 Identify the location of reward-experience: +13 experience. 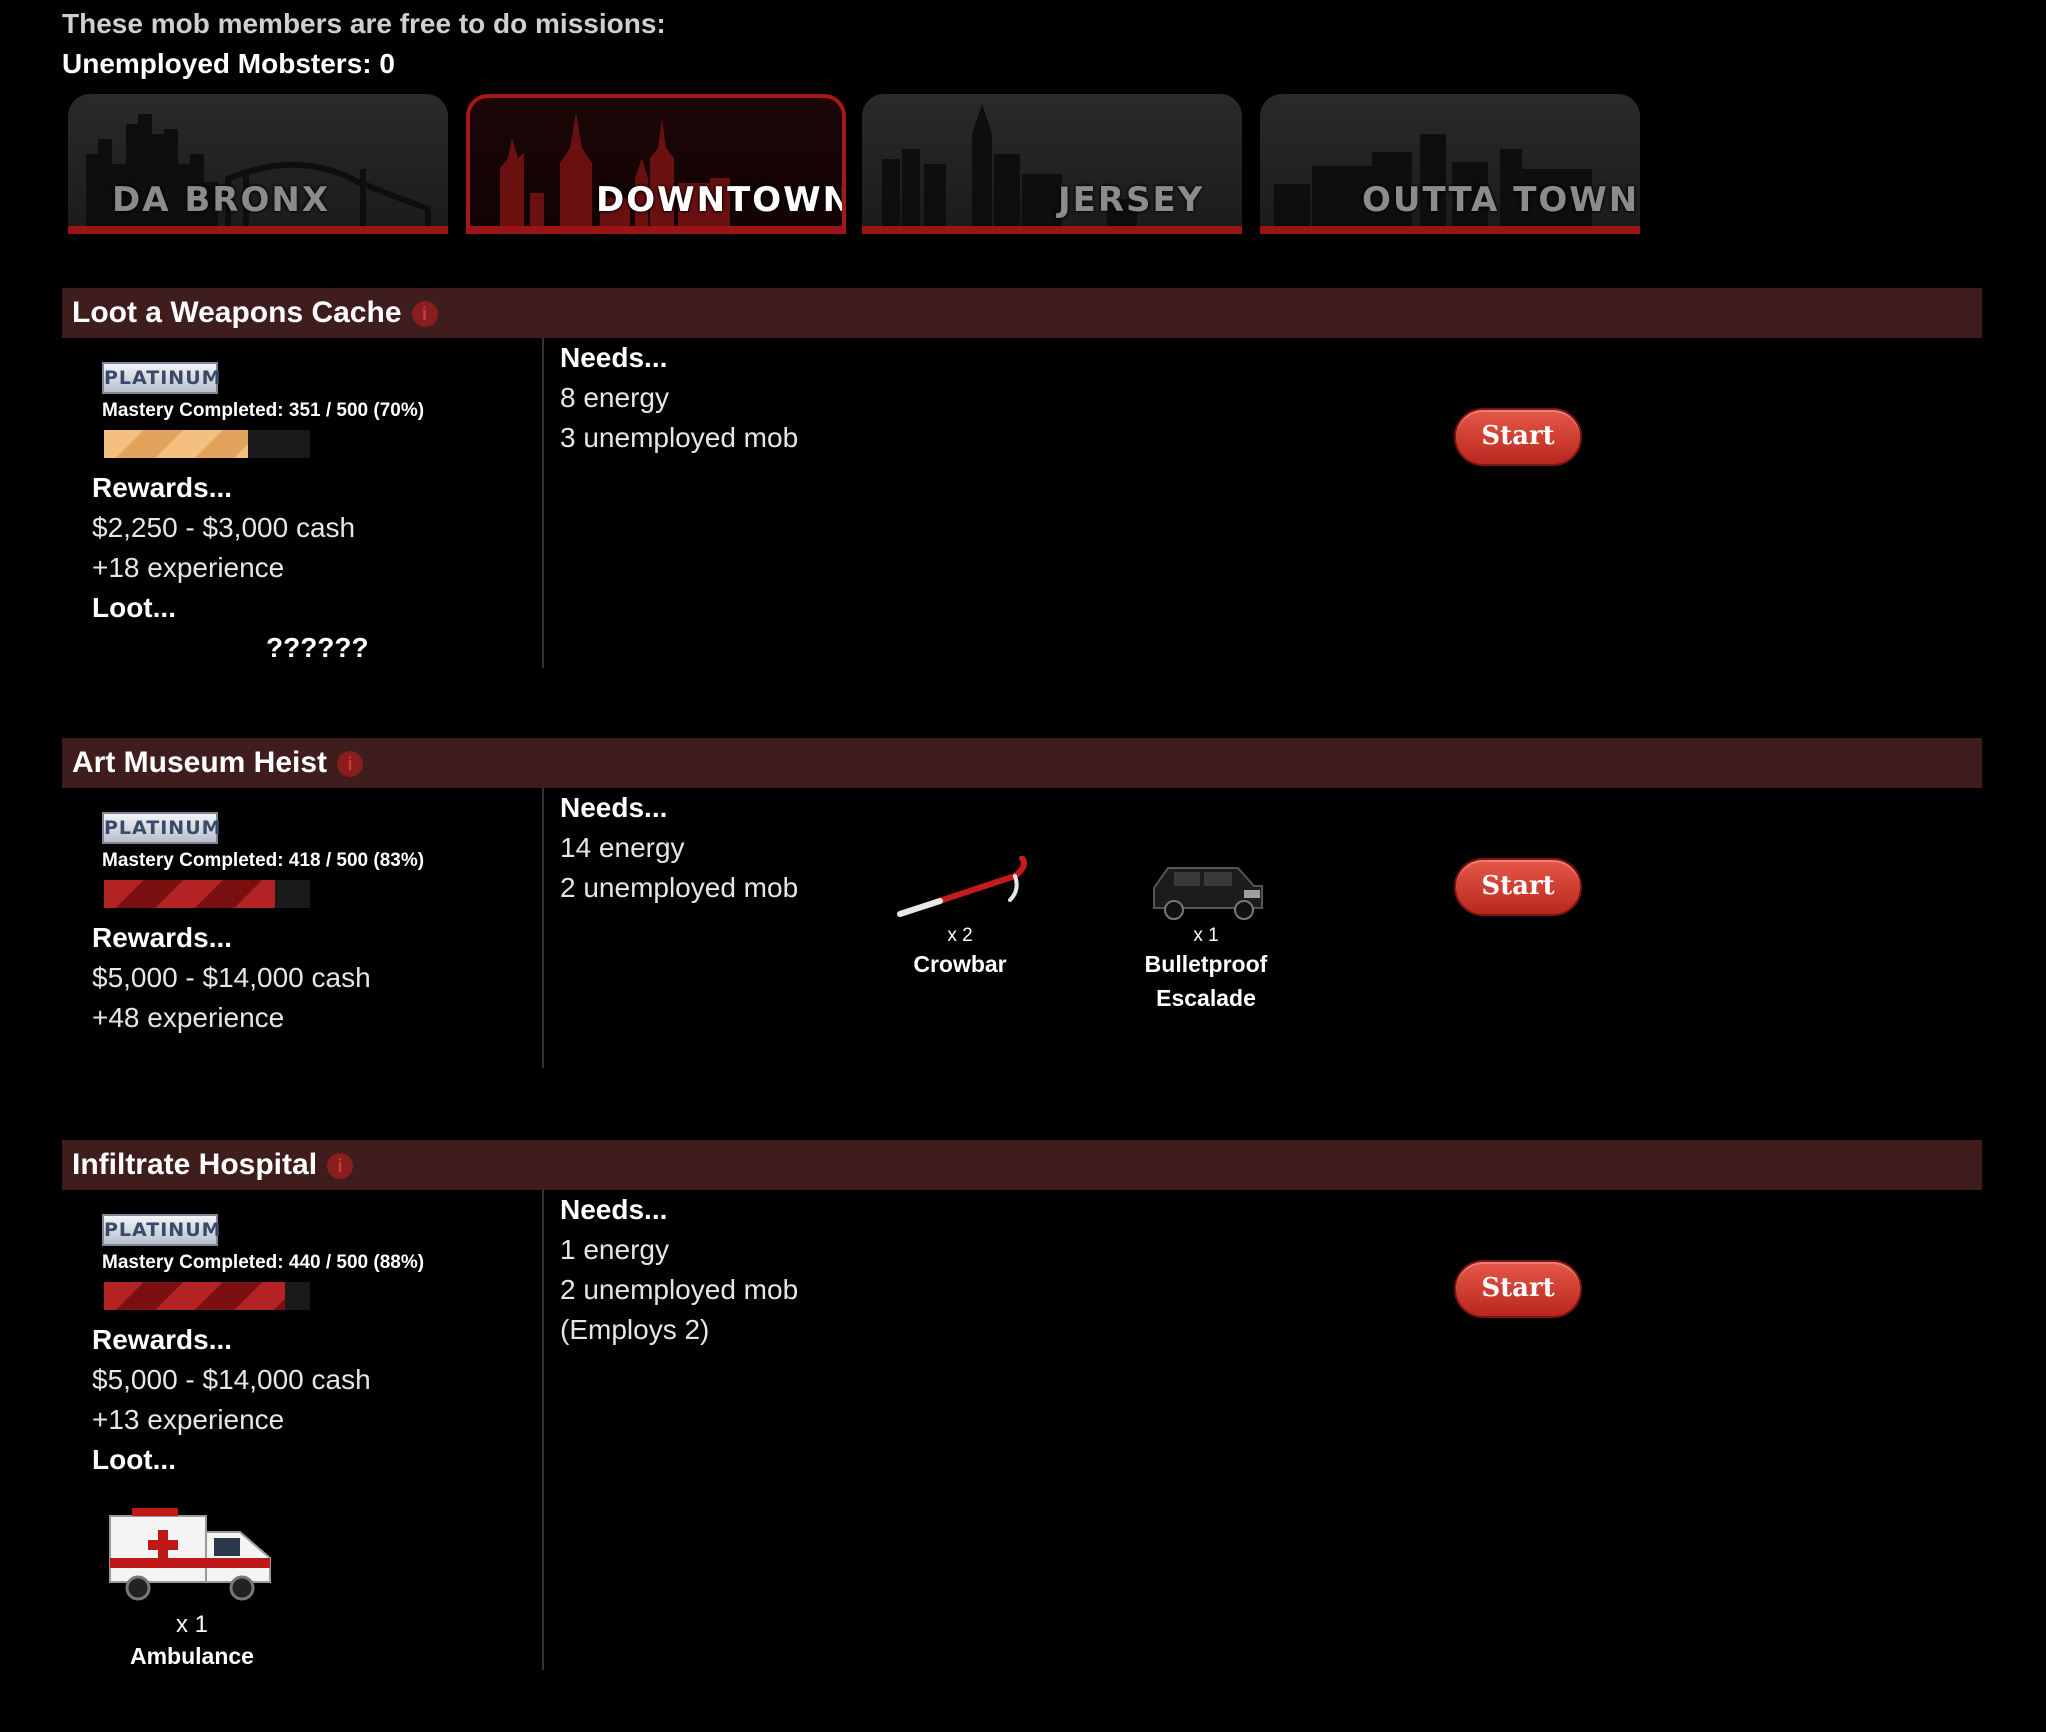
(188, 1419).